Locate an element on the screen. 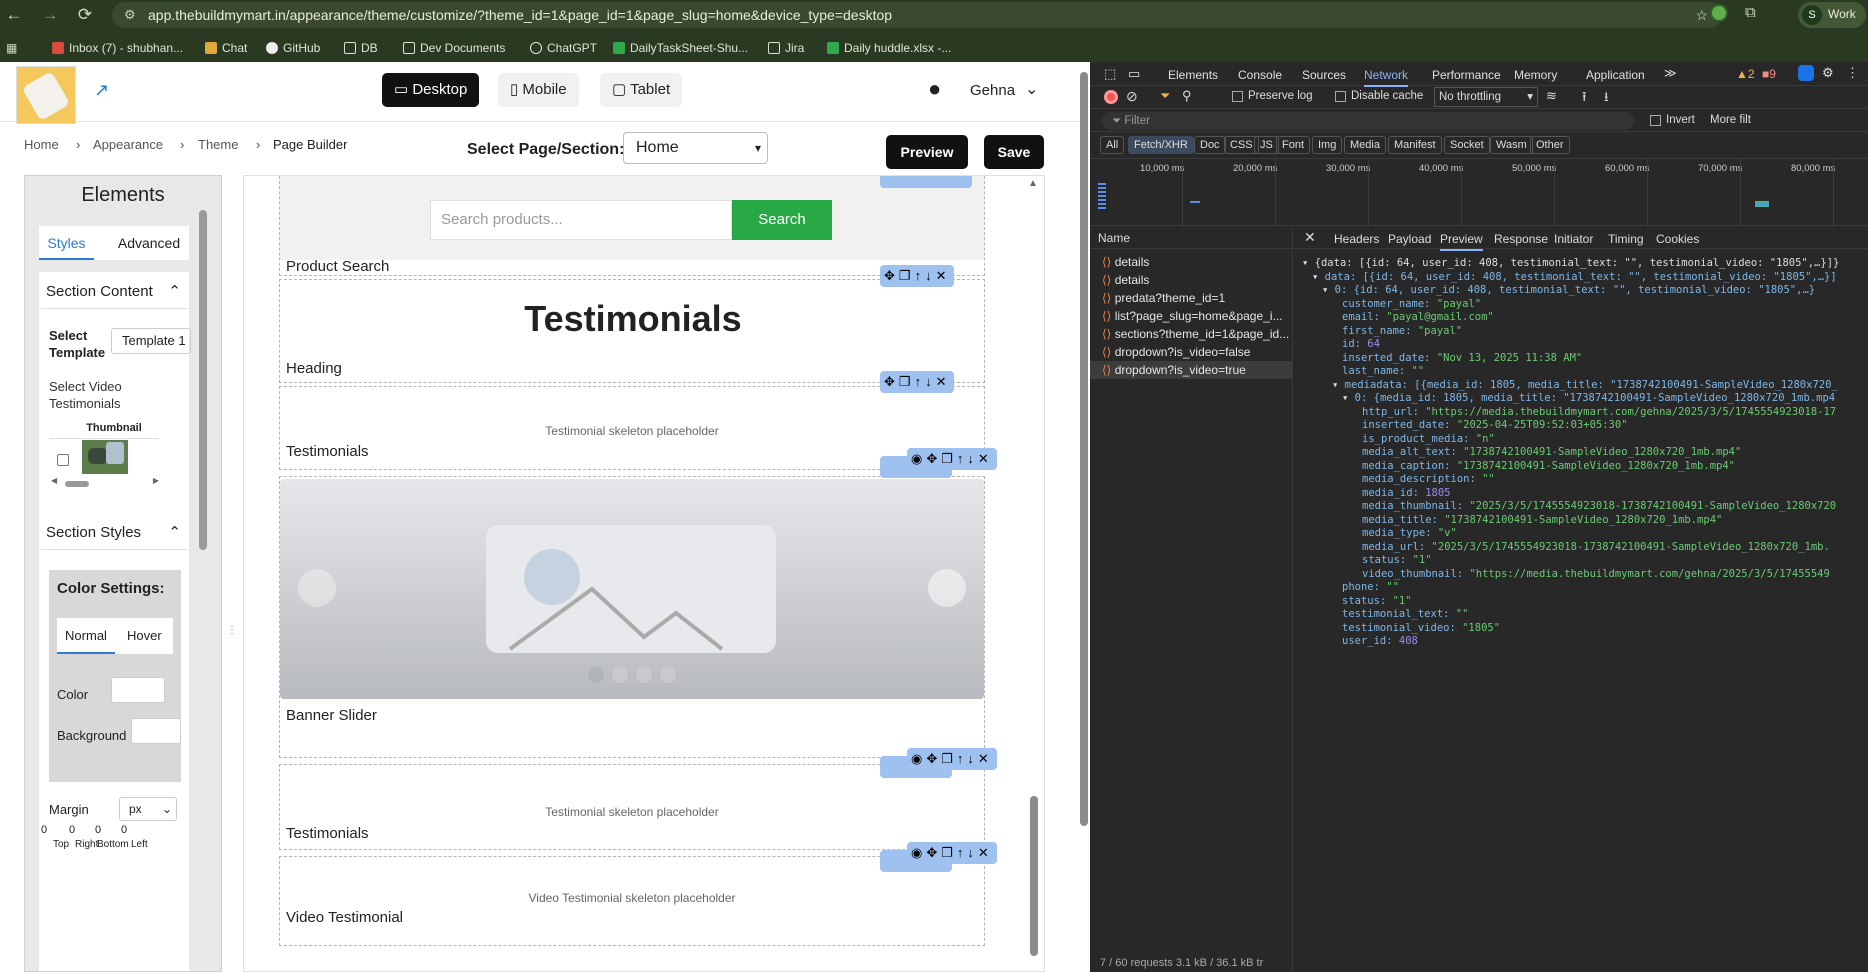 The height and width of the screenshot is (972, 1868). tab-memory: Memory is located at coordinates (1535, 75).